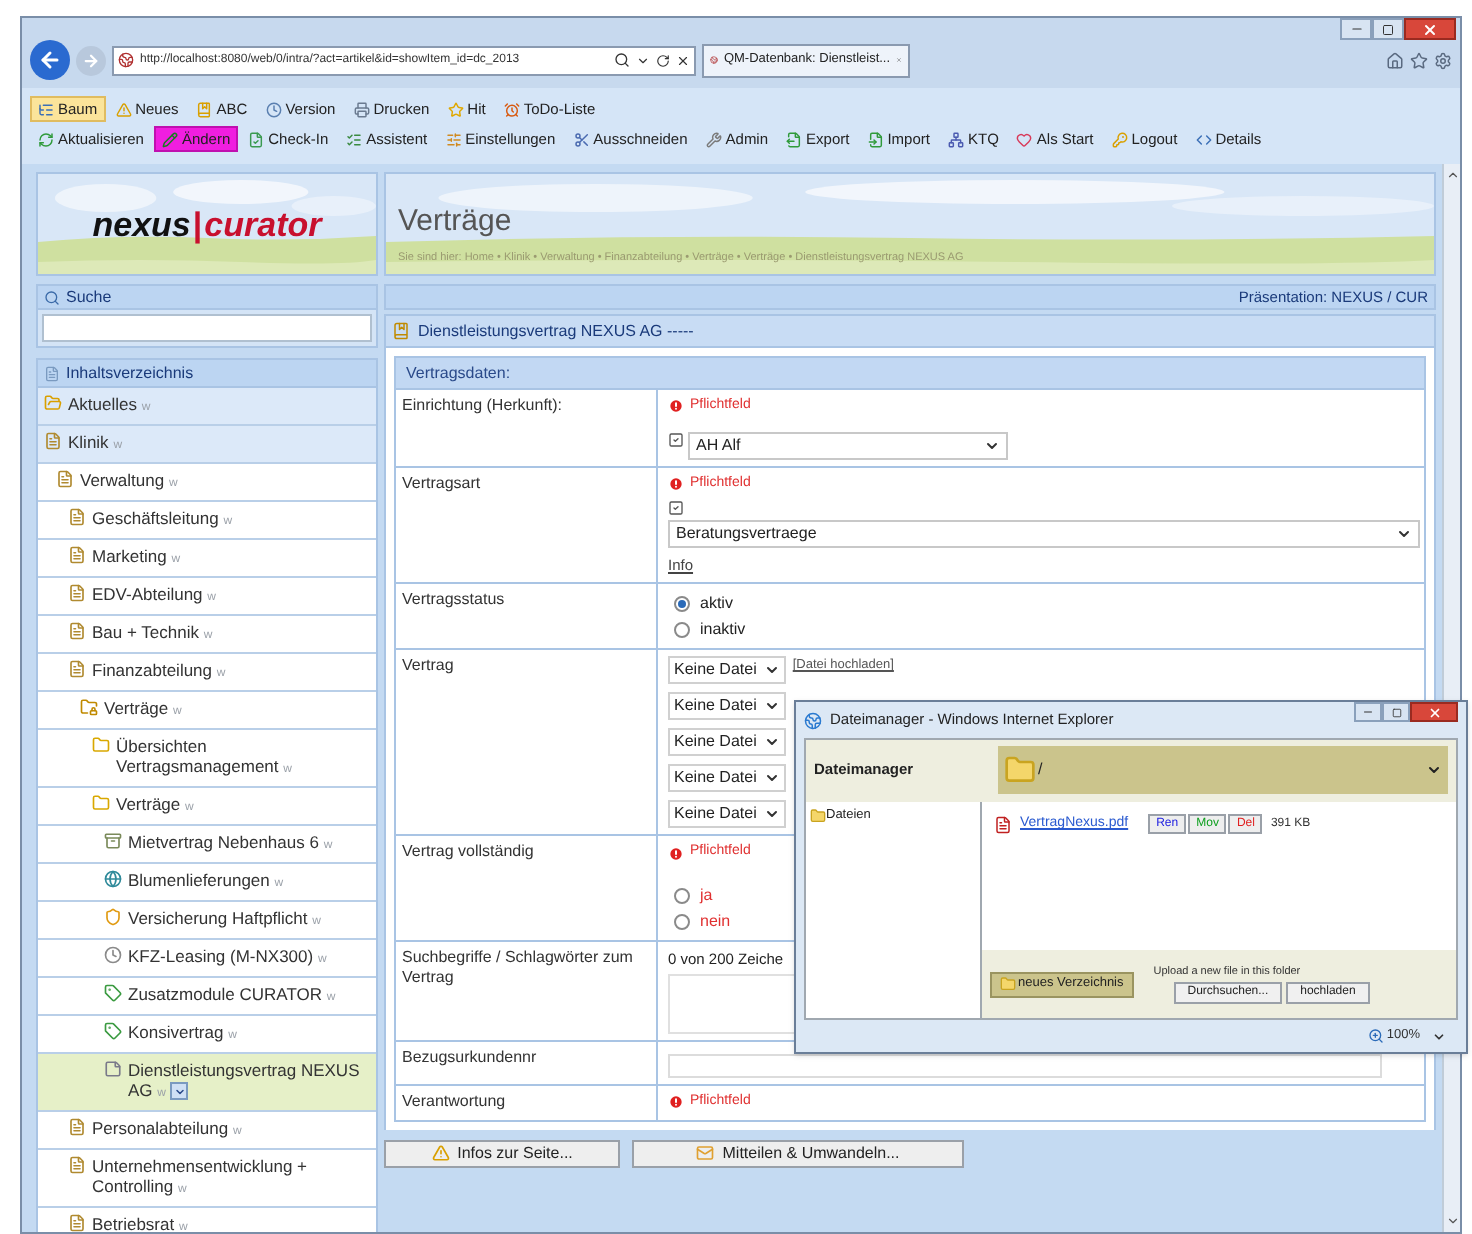 The width and height of the screenshot is (1472, 1234). I want to click on code-icon, so click(1203, 139).